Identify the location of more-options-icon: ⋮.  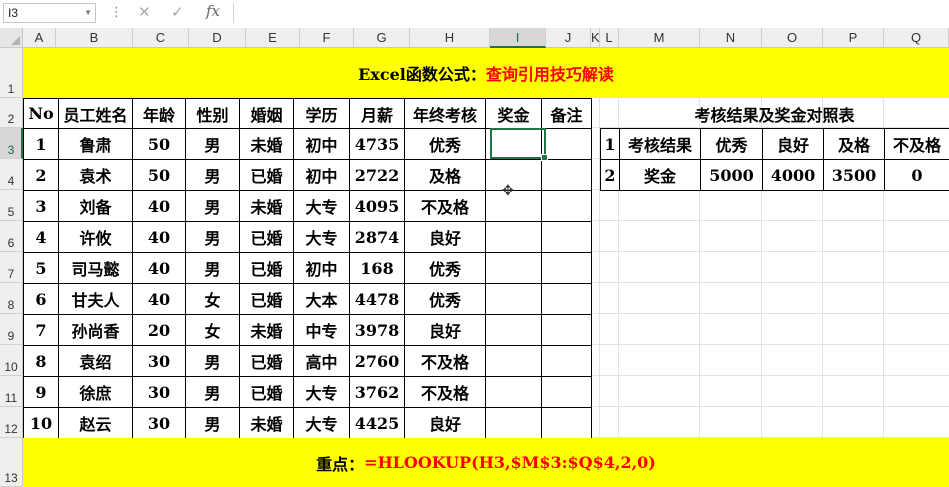
(116, 12).